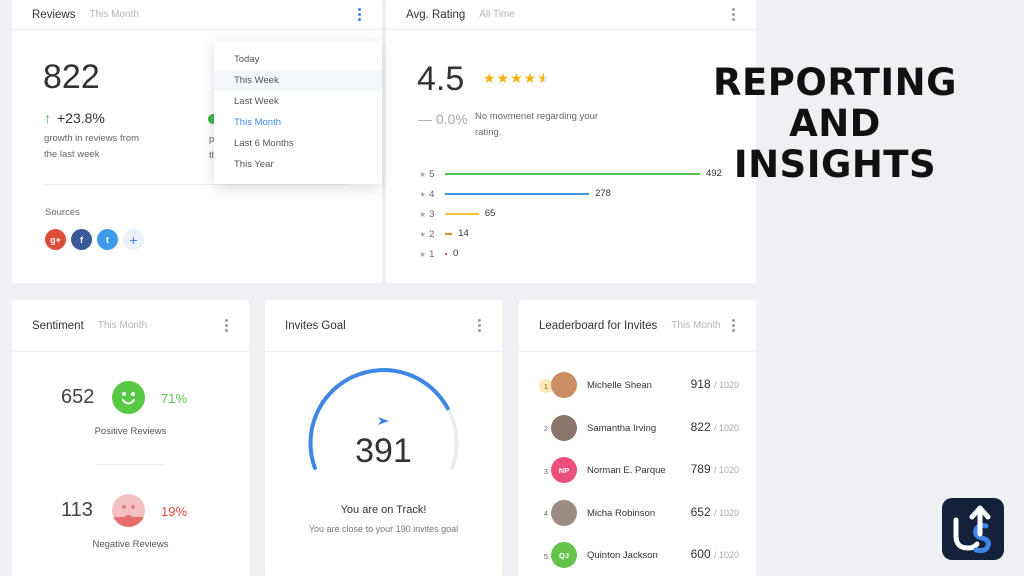 This screenshot has height=576, width=1024. Describe the element at coordinates (298, 101) in the screenshot. I see `dropdown-item-last-week: Last Week` at that location.